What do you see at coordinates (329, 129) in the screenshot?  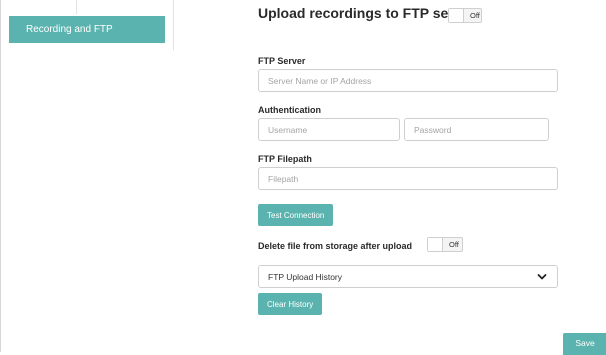 I see `username-input` at bounding box center [329, 129].